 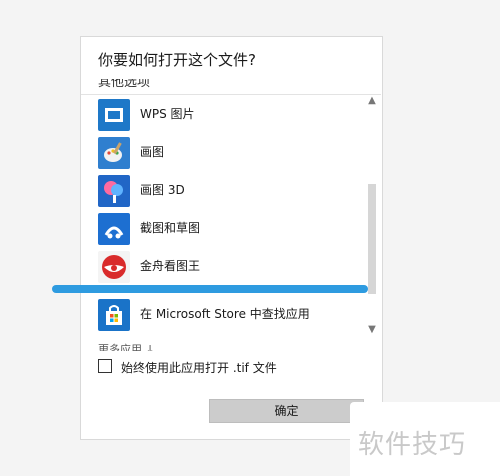 I want to click on app-list-scrollbar: ▲ ▼, so click(x=372, y=215).